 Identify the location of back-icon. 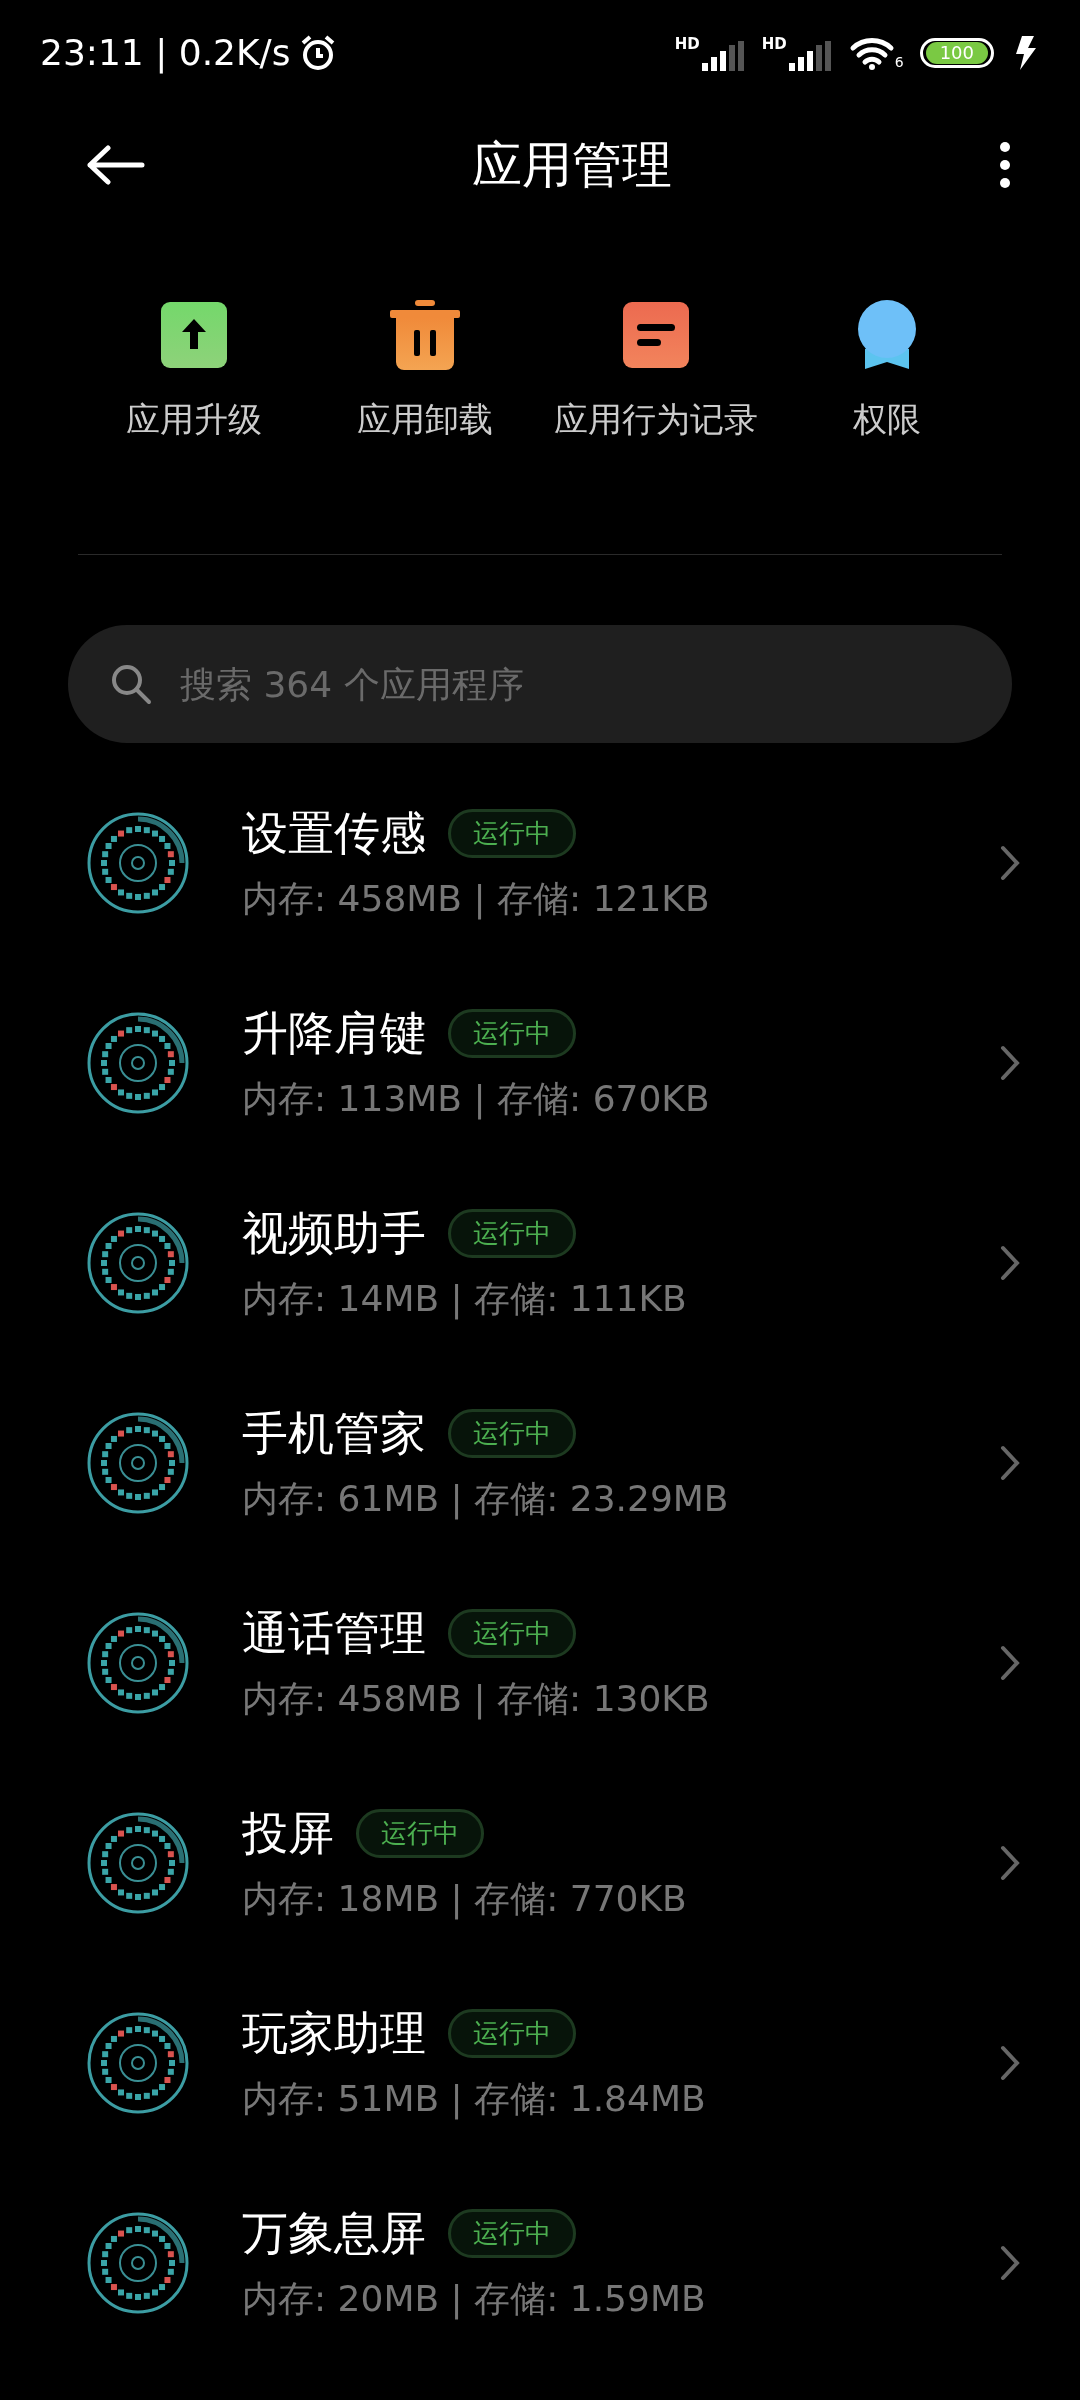
(115, 165).